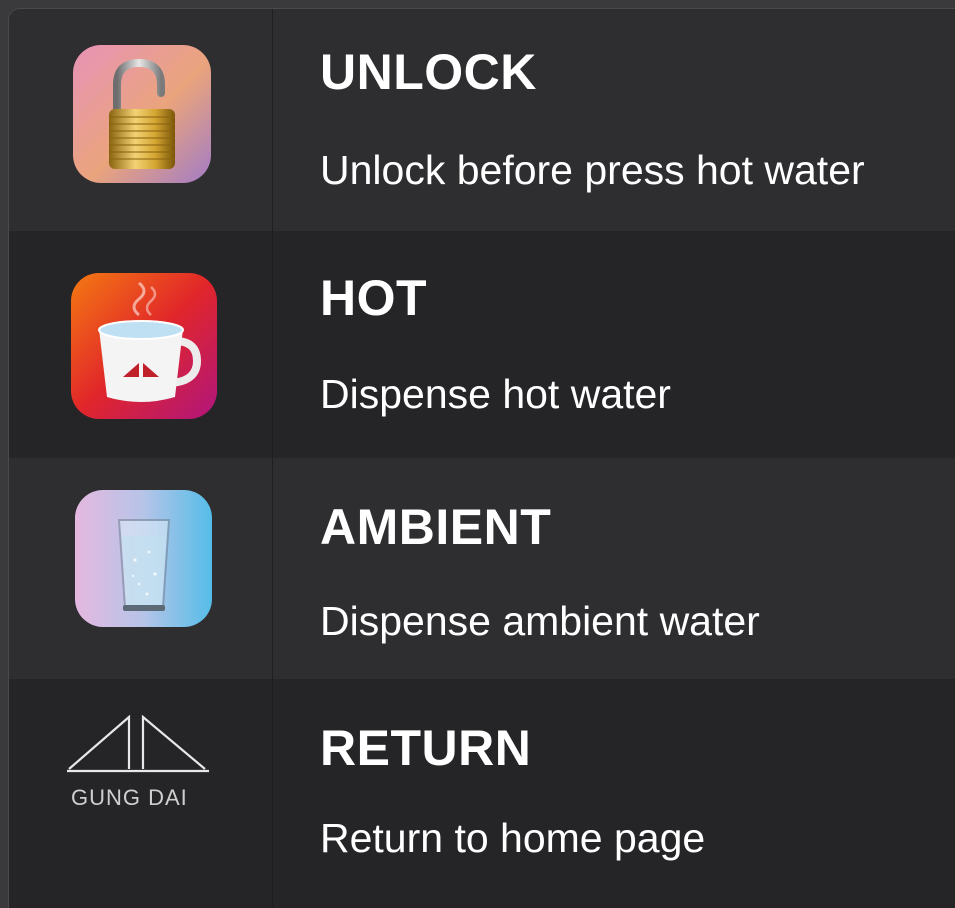  Describe the element at coordinates (129, 797) in the screenshot. I see `logo-text: GUNG DAI` at that location.